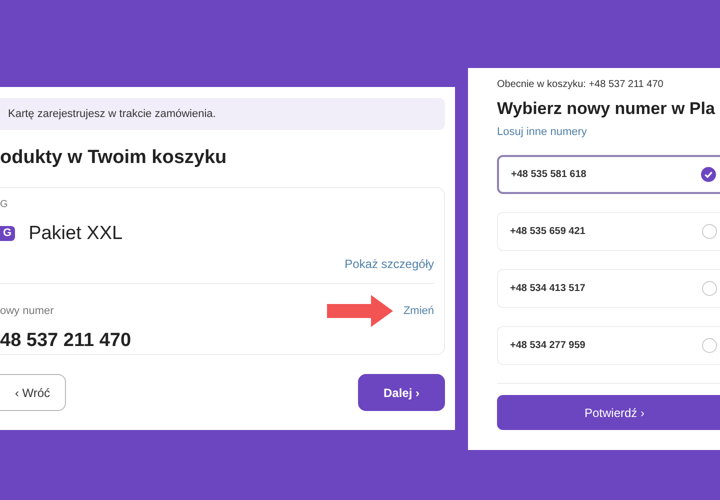 Image resolution: width=720 pixels, height=500 pixels. I want to click on product-name: Pakiet XXL, so click(75, 233).